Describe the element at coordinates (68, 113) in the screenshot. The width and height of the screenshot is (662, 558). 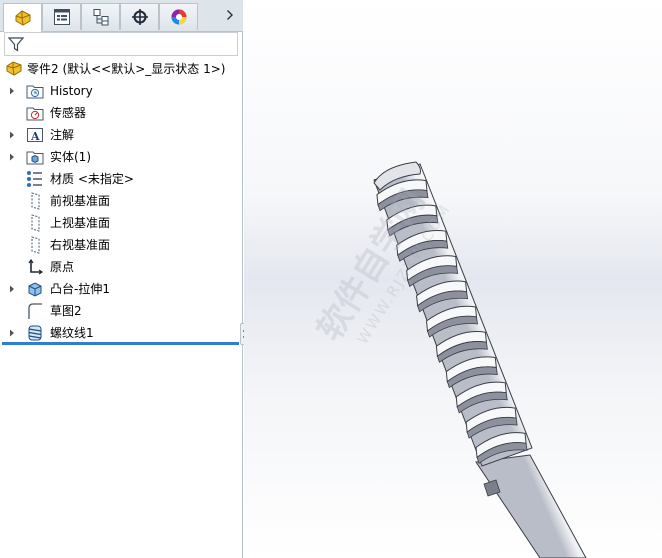
I see `tree-item-label: 传感器` at that location.